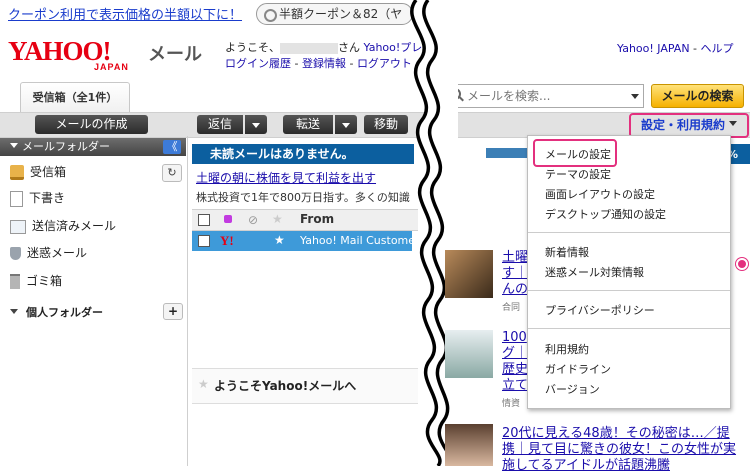 The width and height of the screenshot is (750, 474). I want to click on folder-label: 下書き, so click(47, 198).